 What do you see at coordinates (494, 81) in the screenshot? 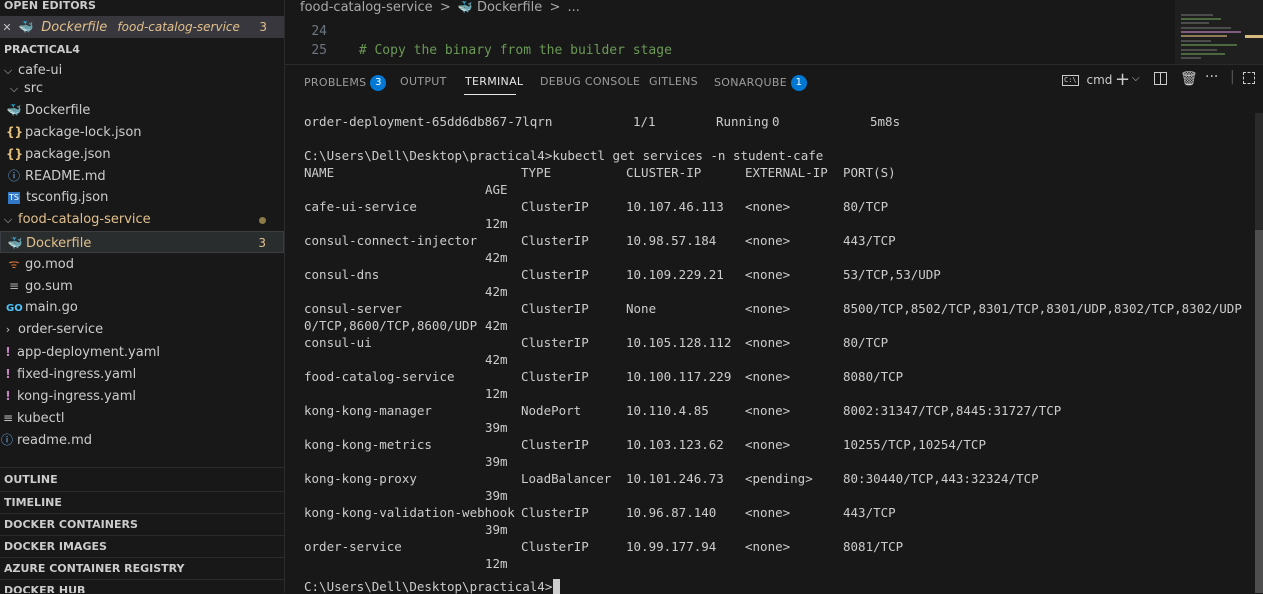
I see `tab-terminal: TERMINAL` at bounding box center [494, 81].